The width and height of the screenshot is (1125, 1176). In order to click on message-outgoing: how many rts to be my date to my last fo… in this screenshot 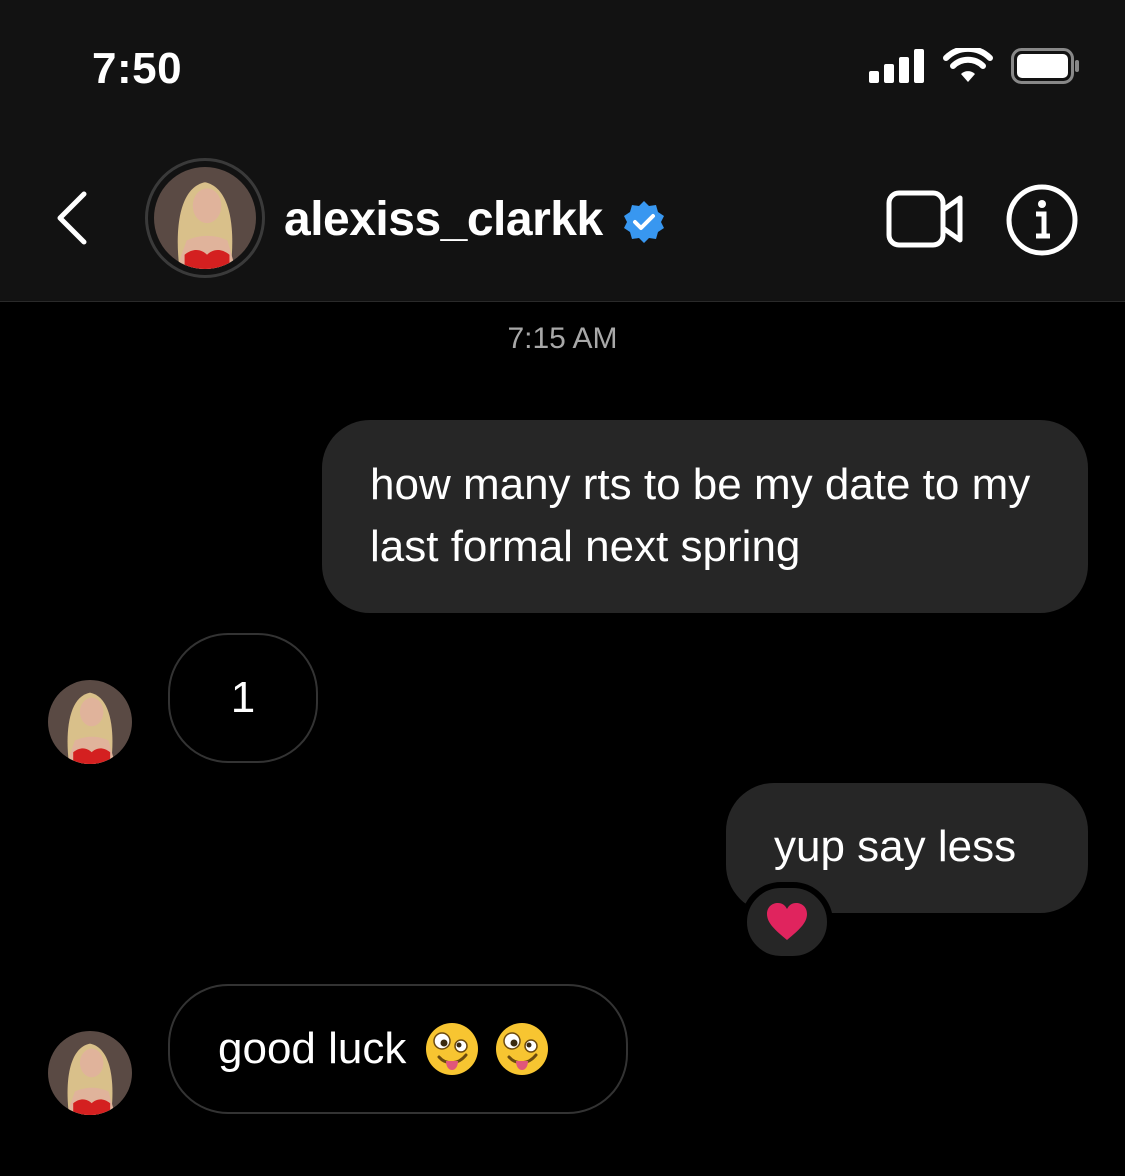, I will do `click(705, 516)`.